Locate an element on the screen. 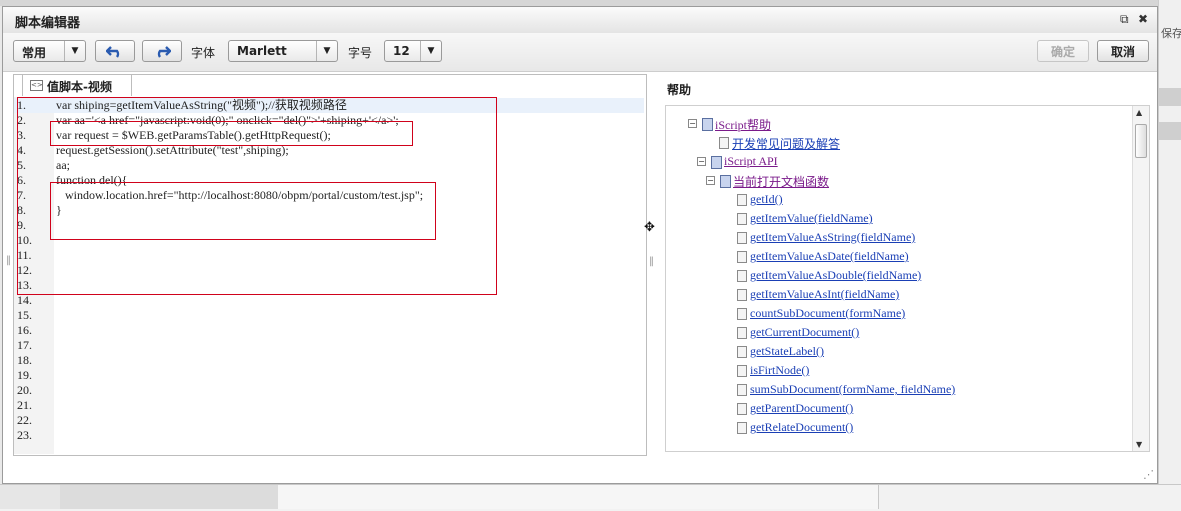  tab-value-script: <> 值脚本-视频 is located at coordinates (77, 85).